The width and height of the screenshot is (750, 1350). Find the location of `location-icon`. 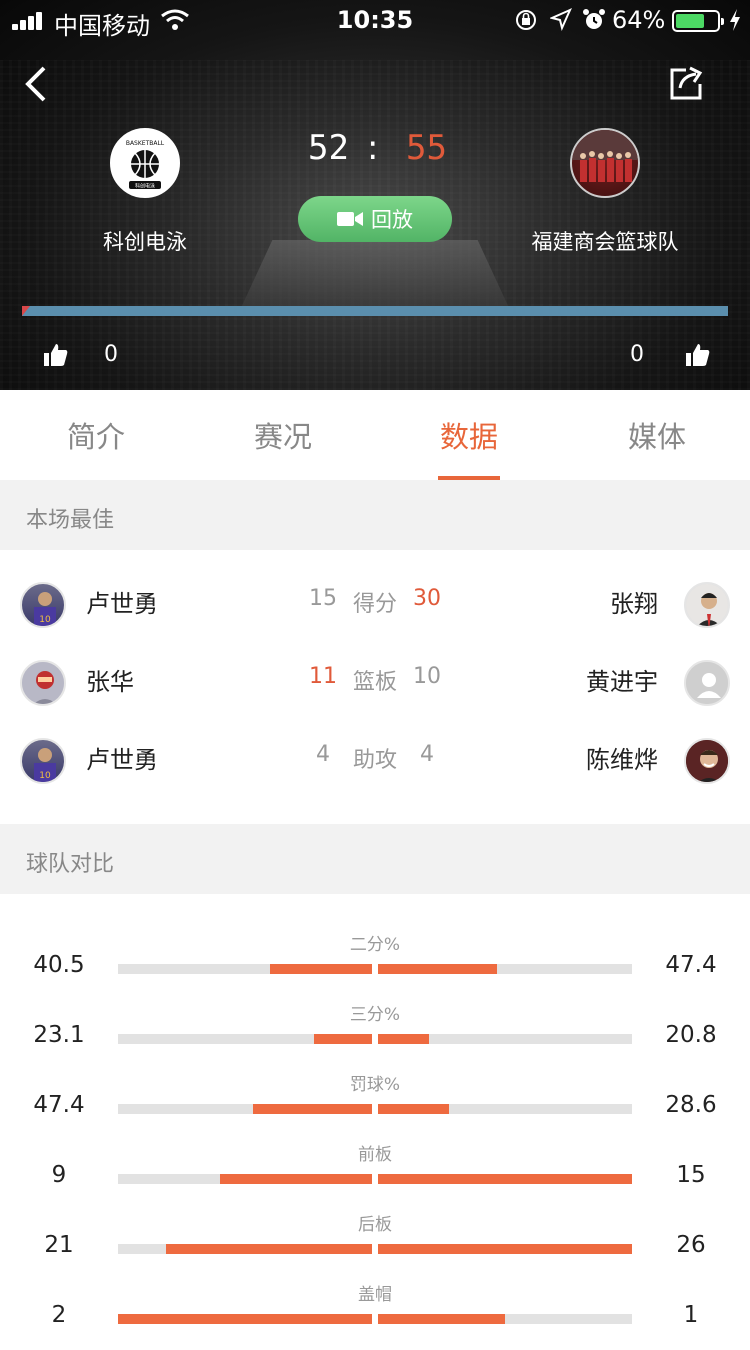

location-icon is located at coordinates (561, 20).